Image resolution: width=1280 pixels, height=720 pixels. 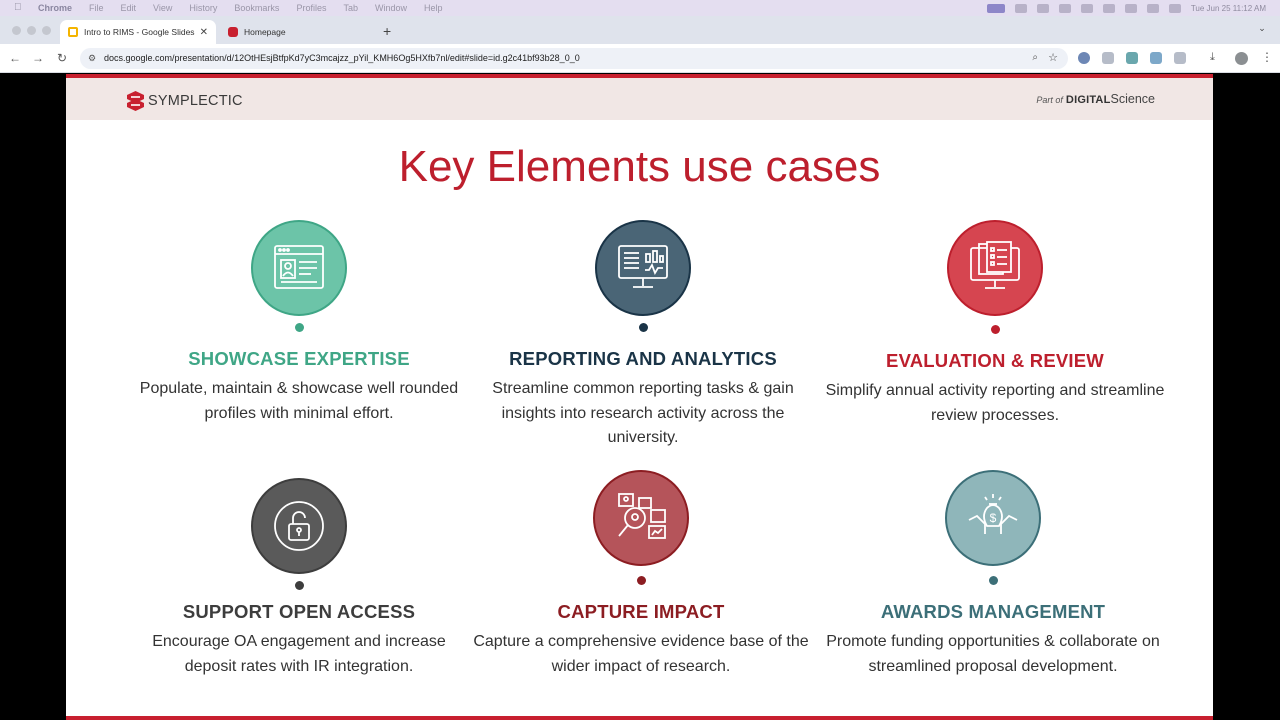 What do you see at coordinates (1212, 57) in the screenshot?
I see `download-icon: ⤓` at bounding box center [1212, 57].